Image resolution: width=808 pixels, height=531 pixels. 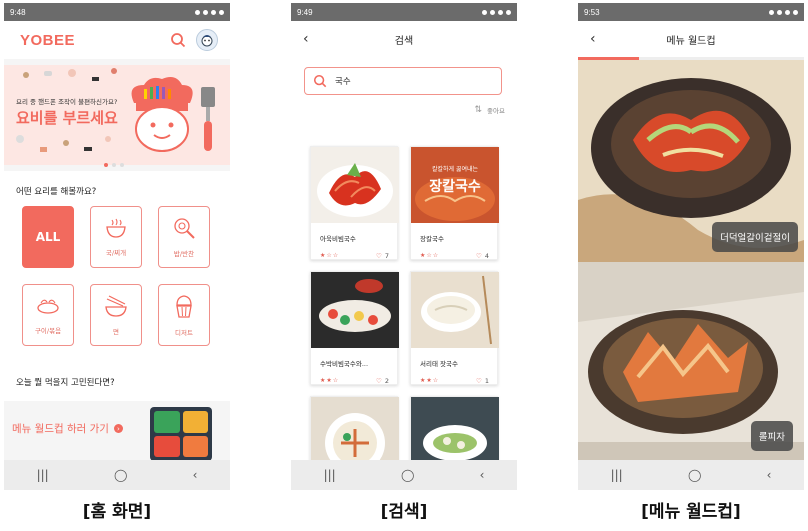 I want to click on category-dessert-button: 디저트, so click(x=184, y=315).